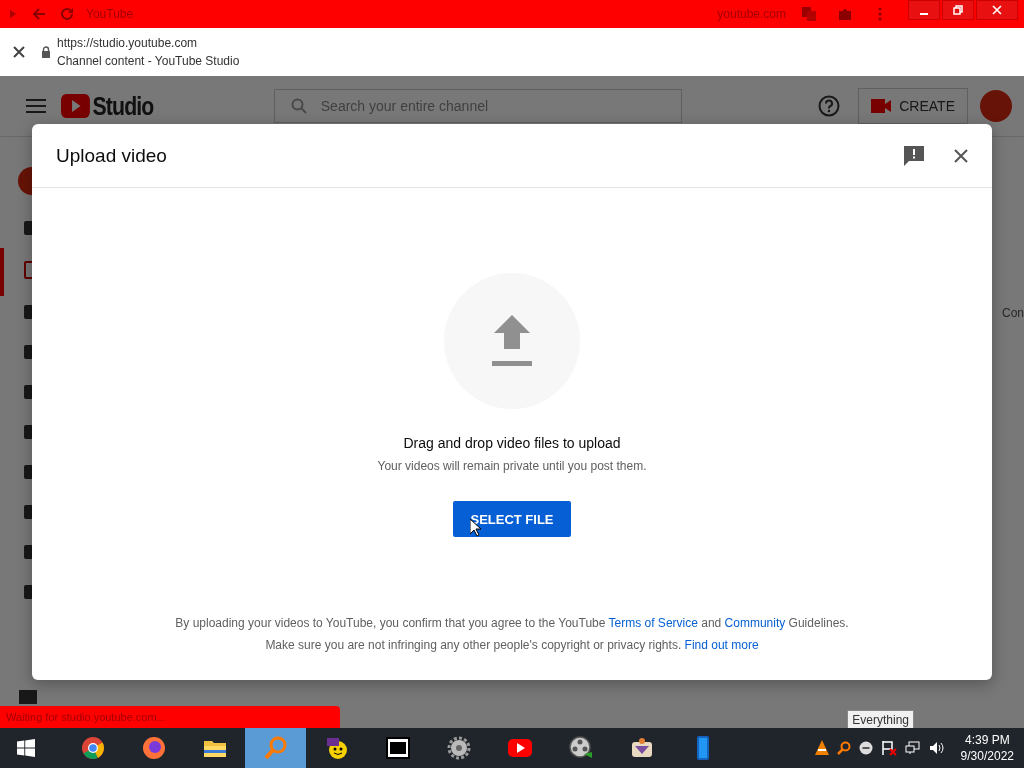 The width and height of the screenshot is (1024, 768). What do you see at coordinates (641, 748) in the screenshot?
I see `palette-icon` at bounding box center [641, 748].